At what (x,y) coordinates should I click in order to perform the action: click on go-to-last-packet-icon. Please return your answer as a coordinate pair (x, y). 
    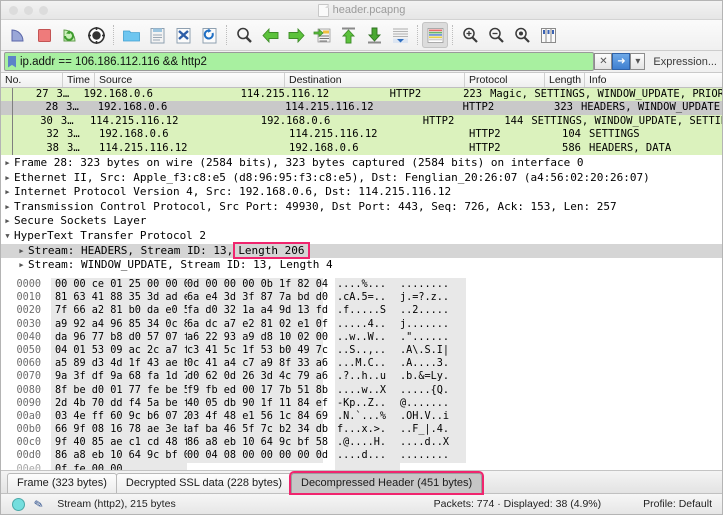
    Looking at the image, I should click on (374, 35).